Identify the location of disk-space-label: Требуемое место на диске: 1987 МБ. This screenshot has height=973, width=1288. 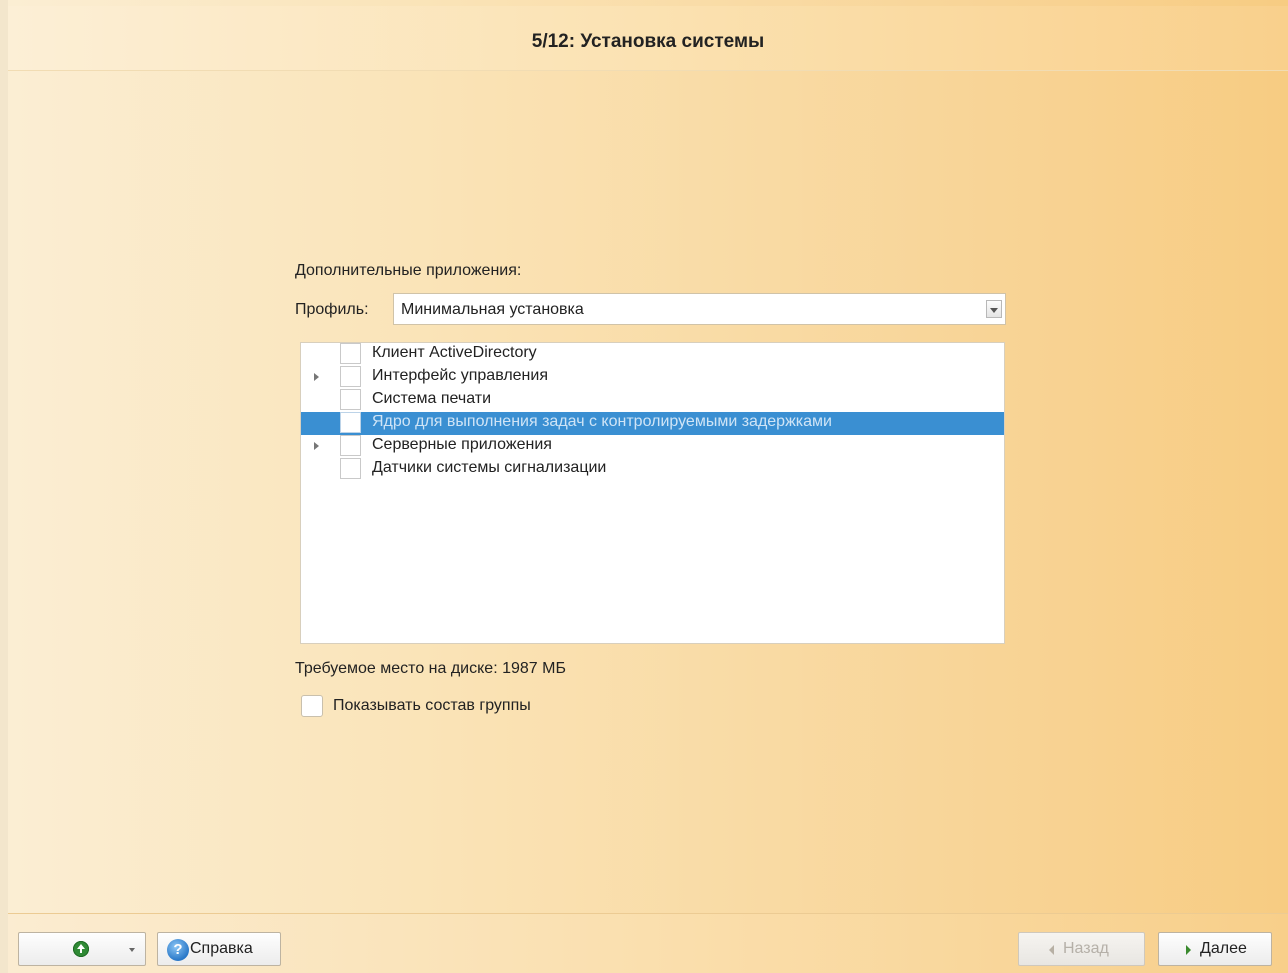
(430, 668).